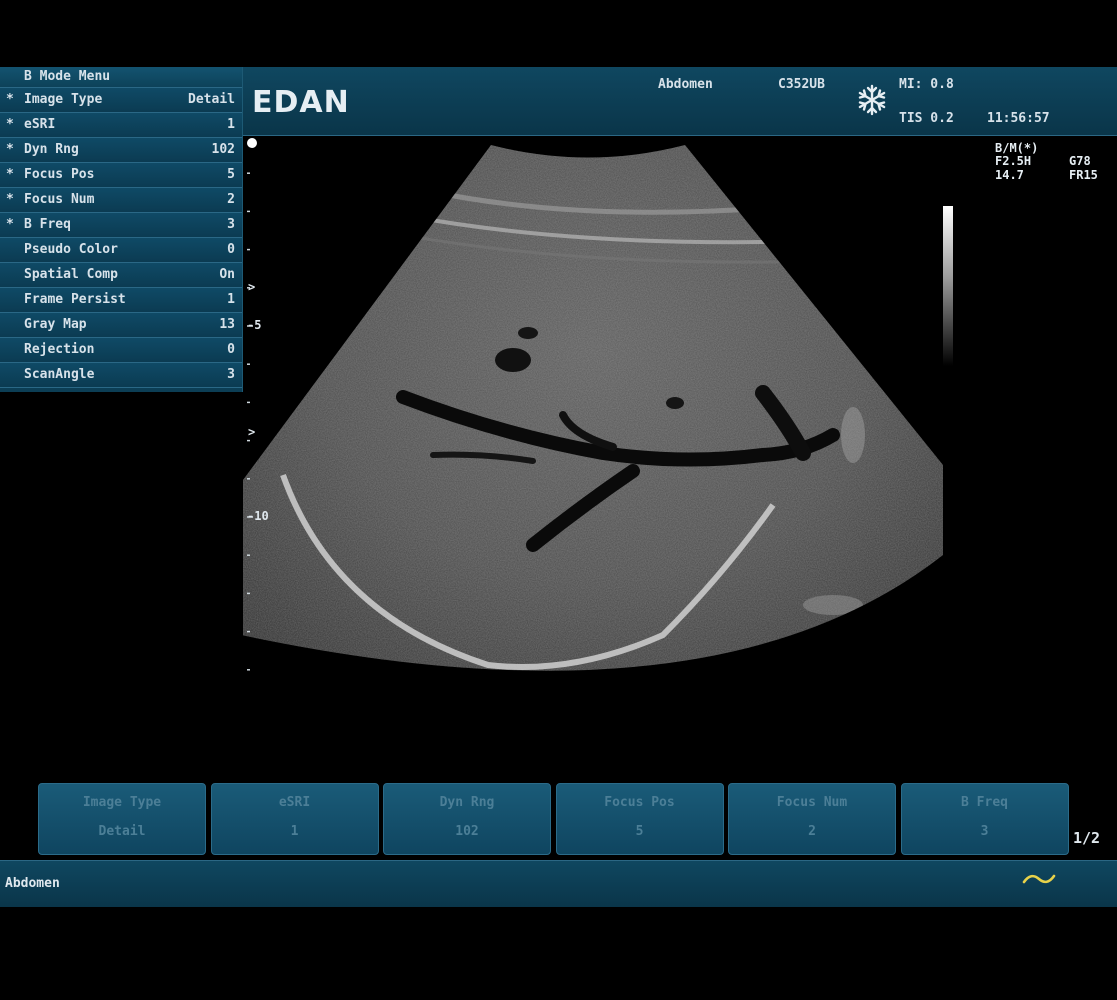 This screenshot has width=1117, height=1000. Describe the element at coordinates (121, 250) in the screenshot. I see `menu-item: Pseudo Color 0` at that location.